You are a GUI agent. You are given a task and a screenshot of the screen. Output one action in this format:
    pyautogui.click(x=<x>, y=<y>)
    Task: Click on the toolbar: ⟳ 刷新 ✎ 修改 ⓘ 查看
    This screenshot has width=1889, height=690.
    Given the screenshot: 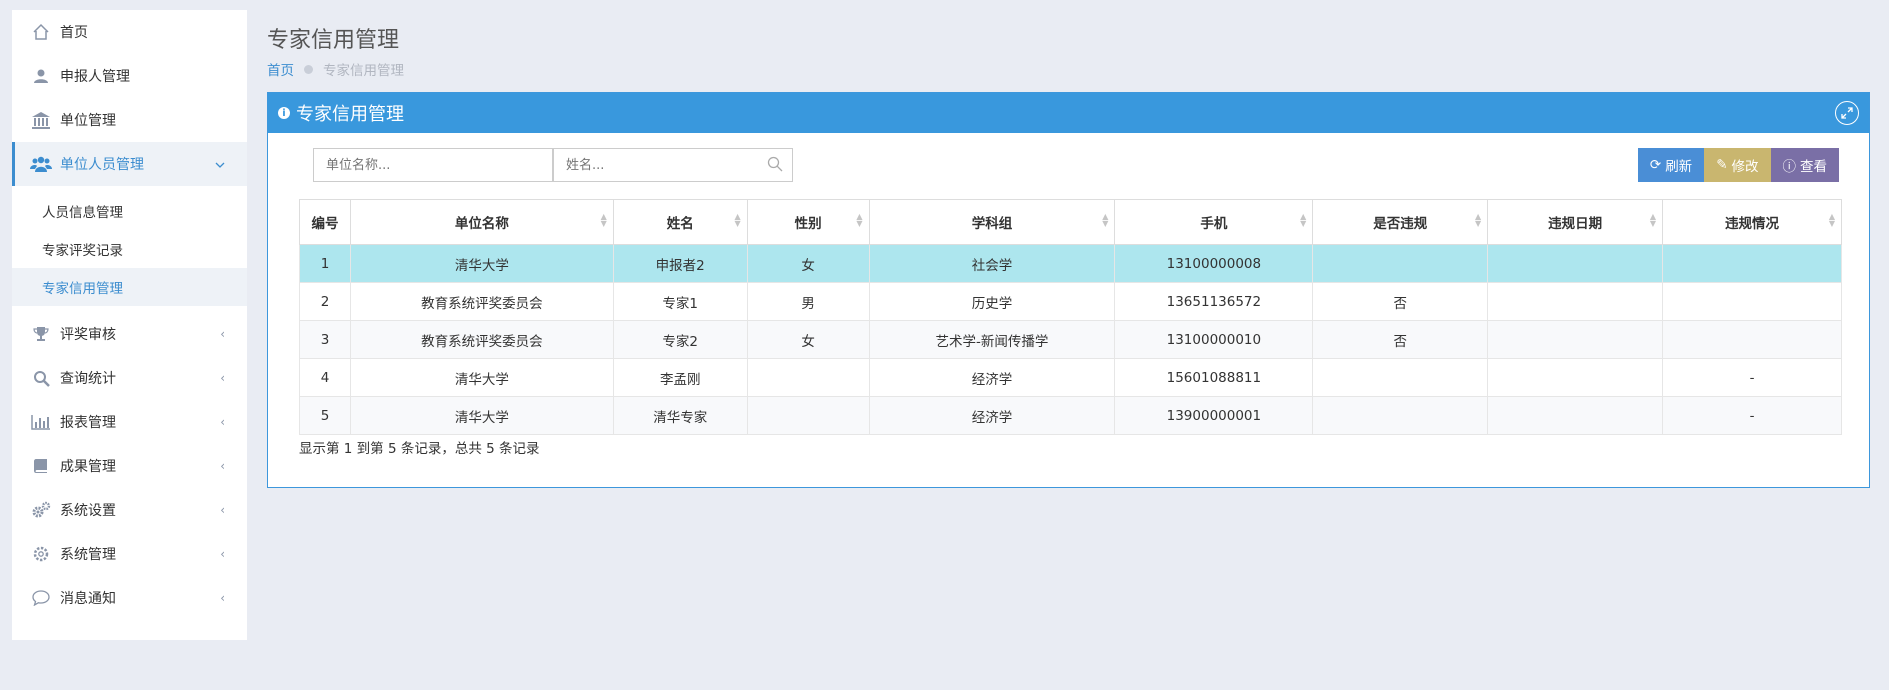 What is the action you would take?
    pyautogui.click(x=1738, y=165)
    